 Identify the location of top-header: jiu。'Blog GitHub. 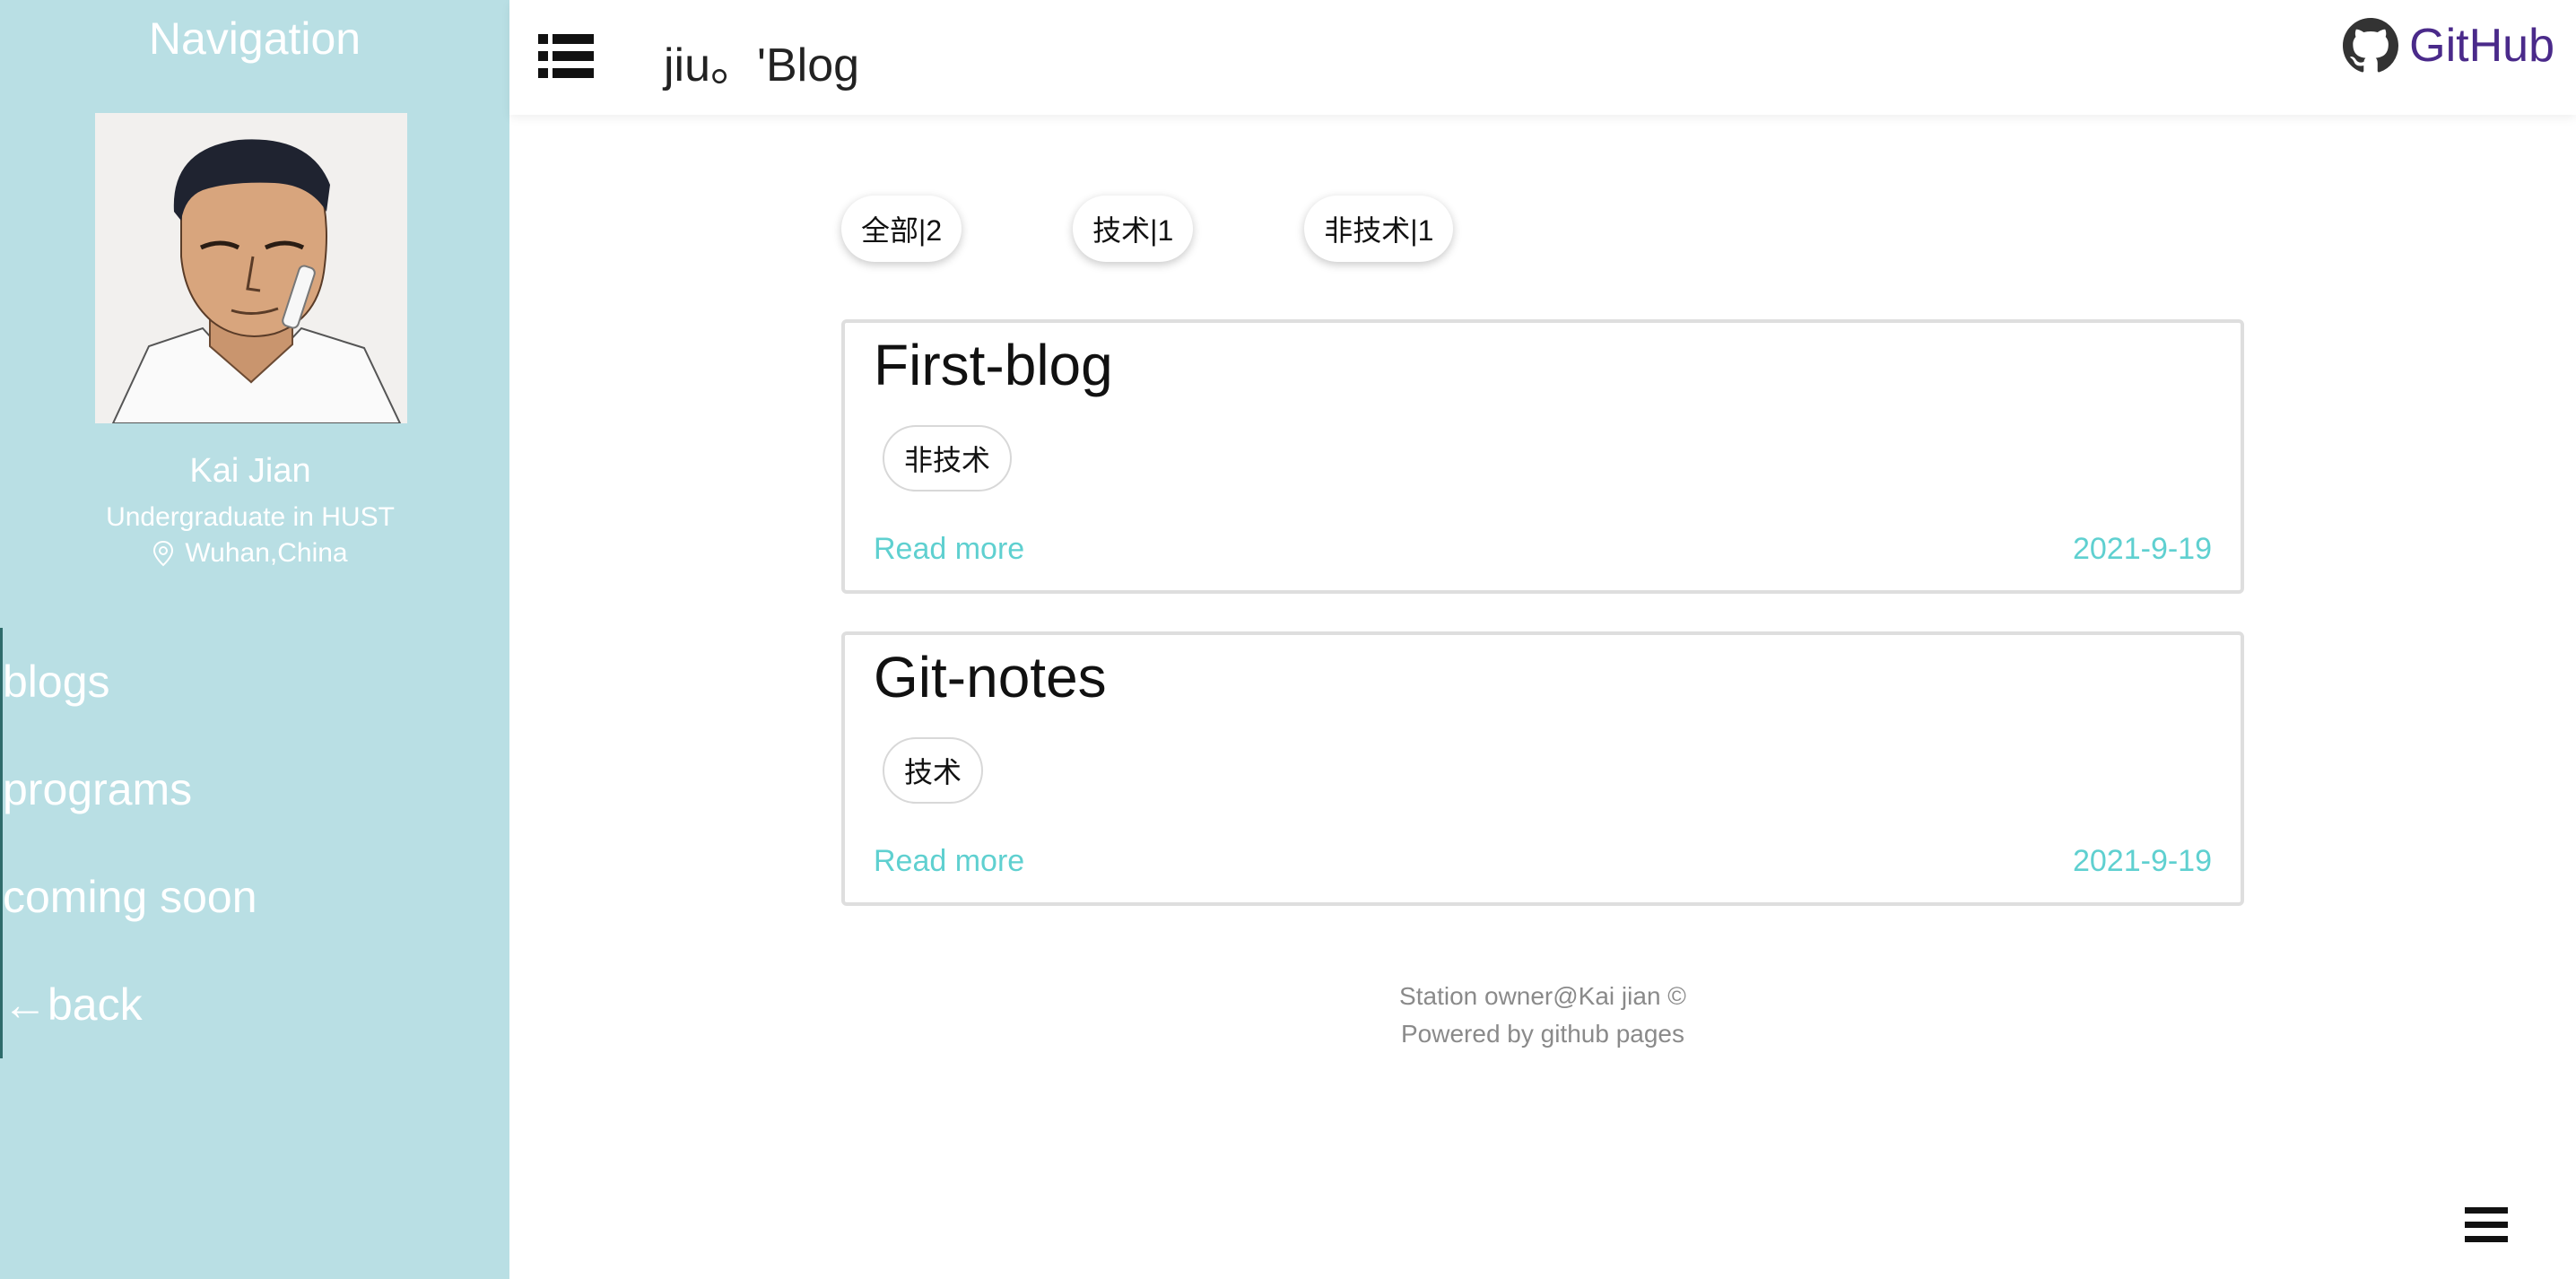
(1542, 57).